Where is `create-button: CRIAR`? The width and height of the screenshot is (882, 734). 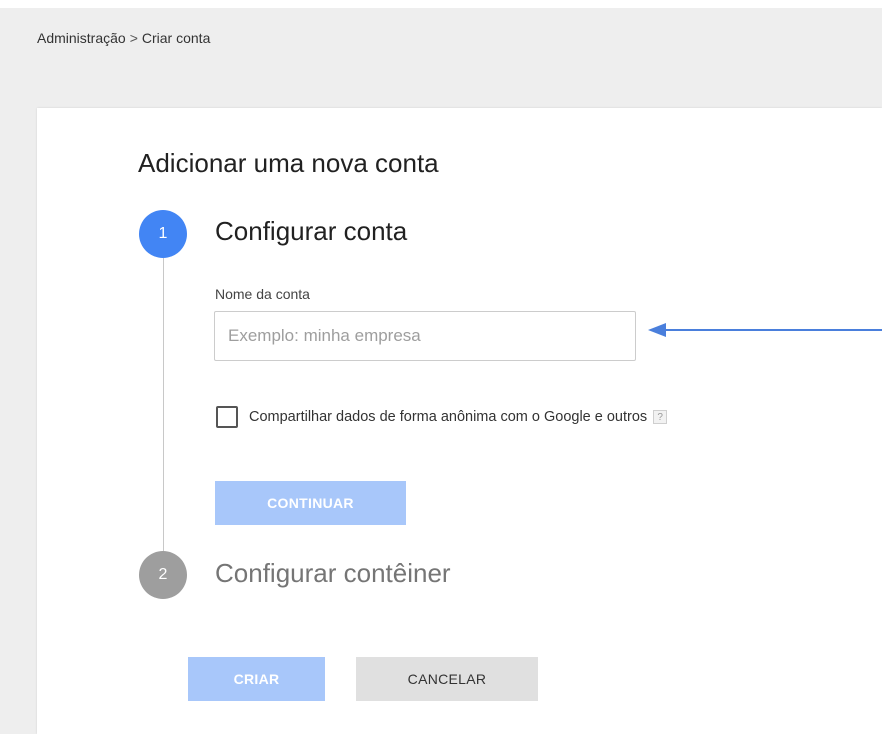 create-button: CRIAR is located at coordinates (256, 679).